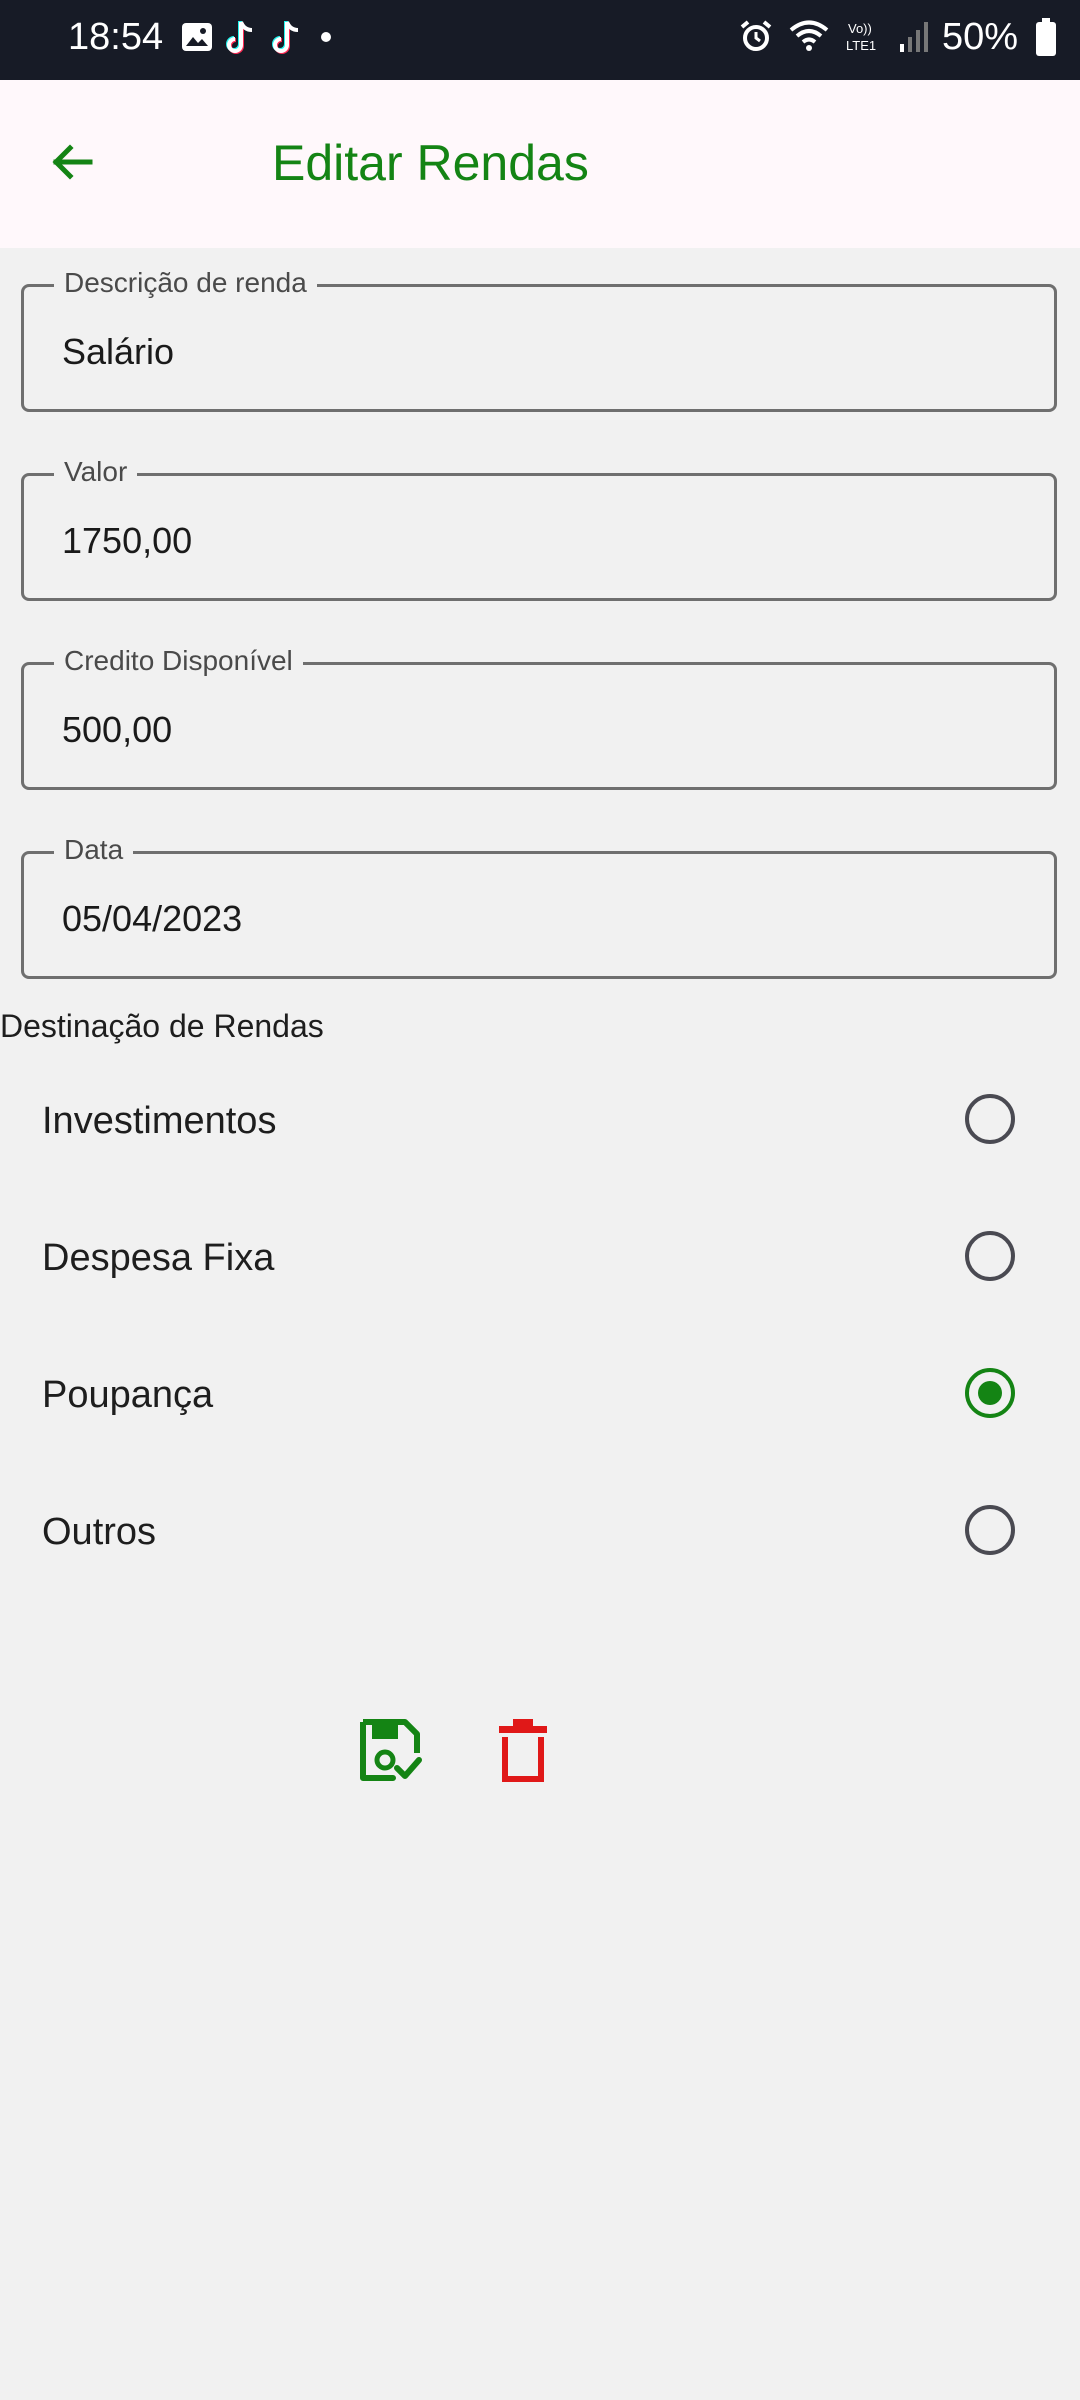  I want to click on description-label: Descrição de renda, so click(185, 283).